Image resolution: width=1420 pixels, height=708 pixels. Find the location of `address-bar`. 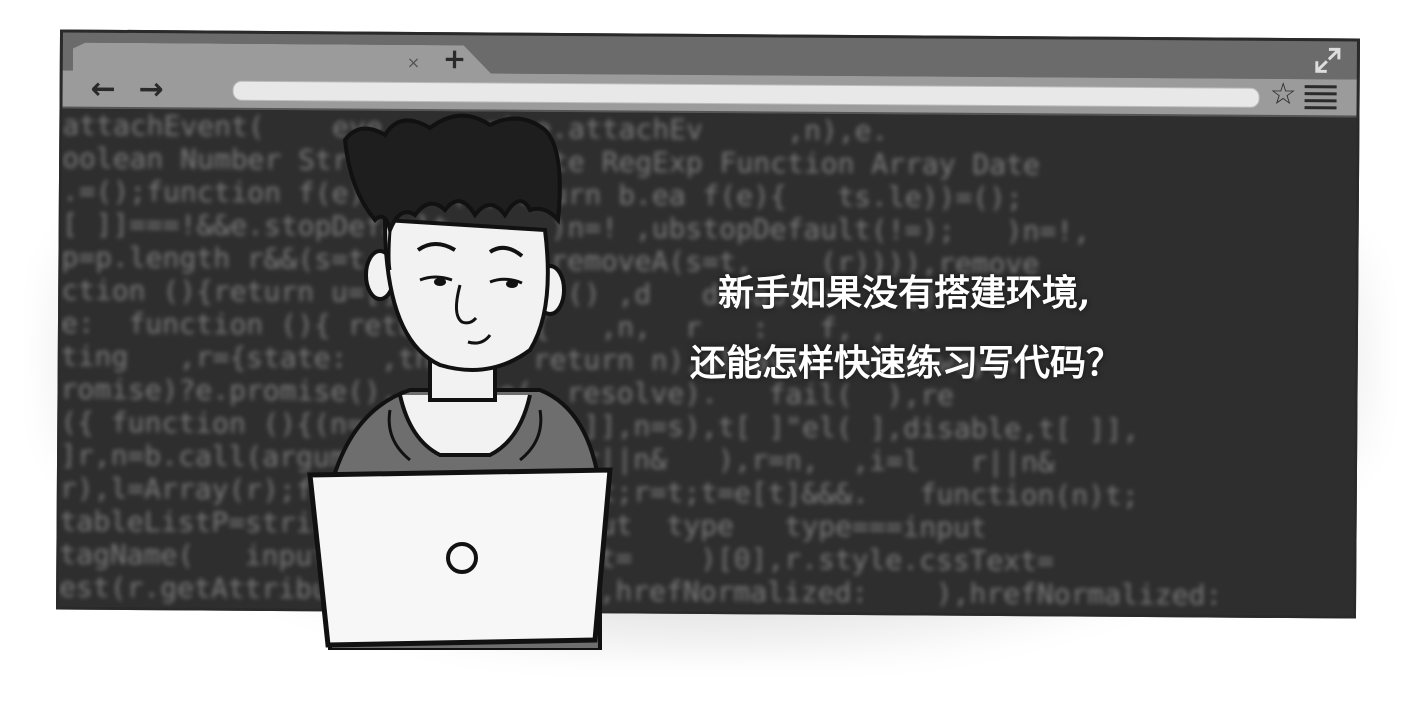

address-bar is located at coordinates (746, 94).